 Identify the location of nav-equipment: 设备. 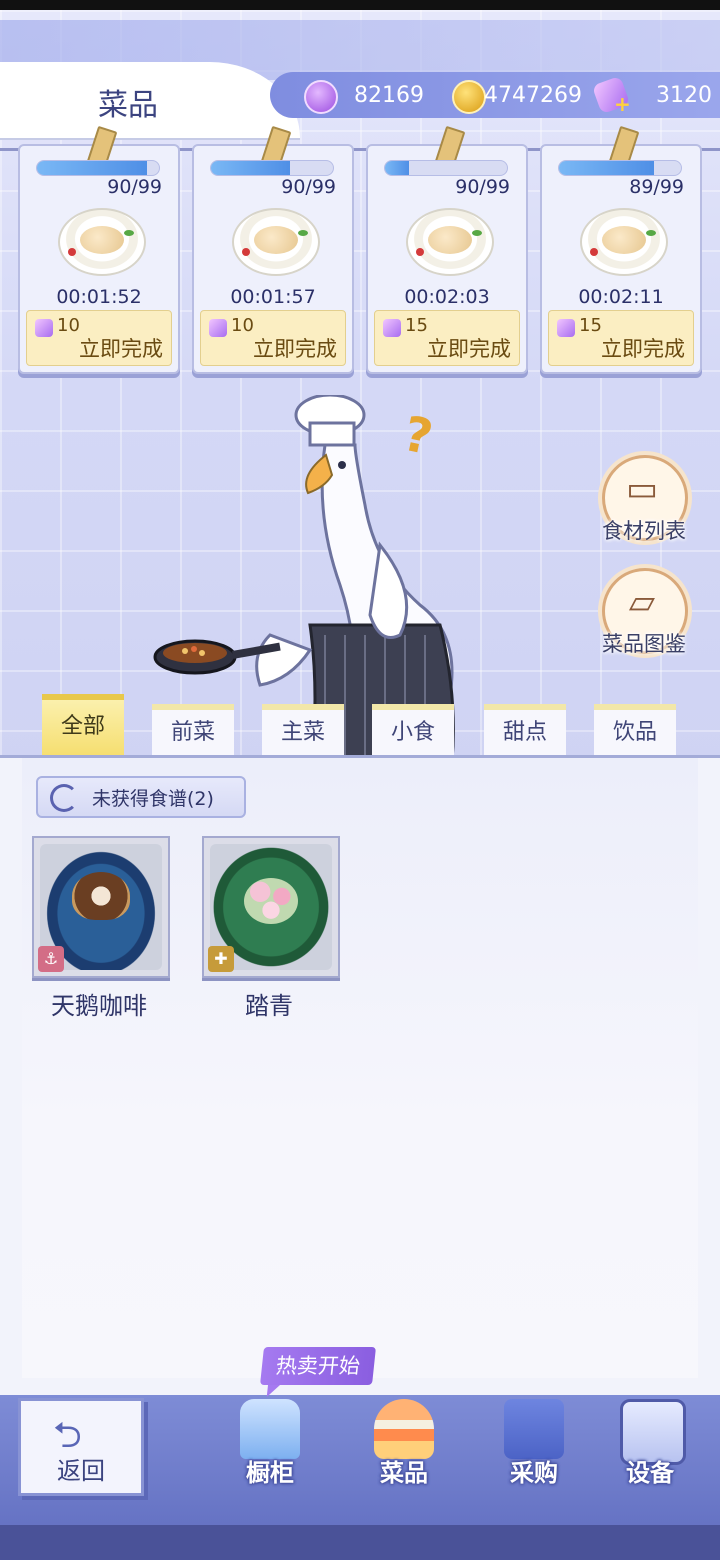
(650, 1445).